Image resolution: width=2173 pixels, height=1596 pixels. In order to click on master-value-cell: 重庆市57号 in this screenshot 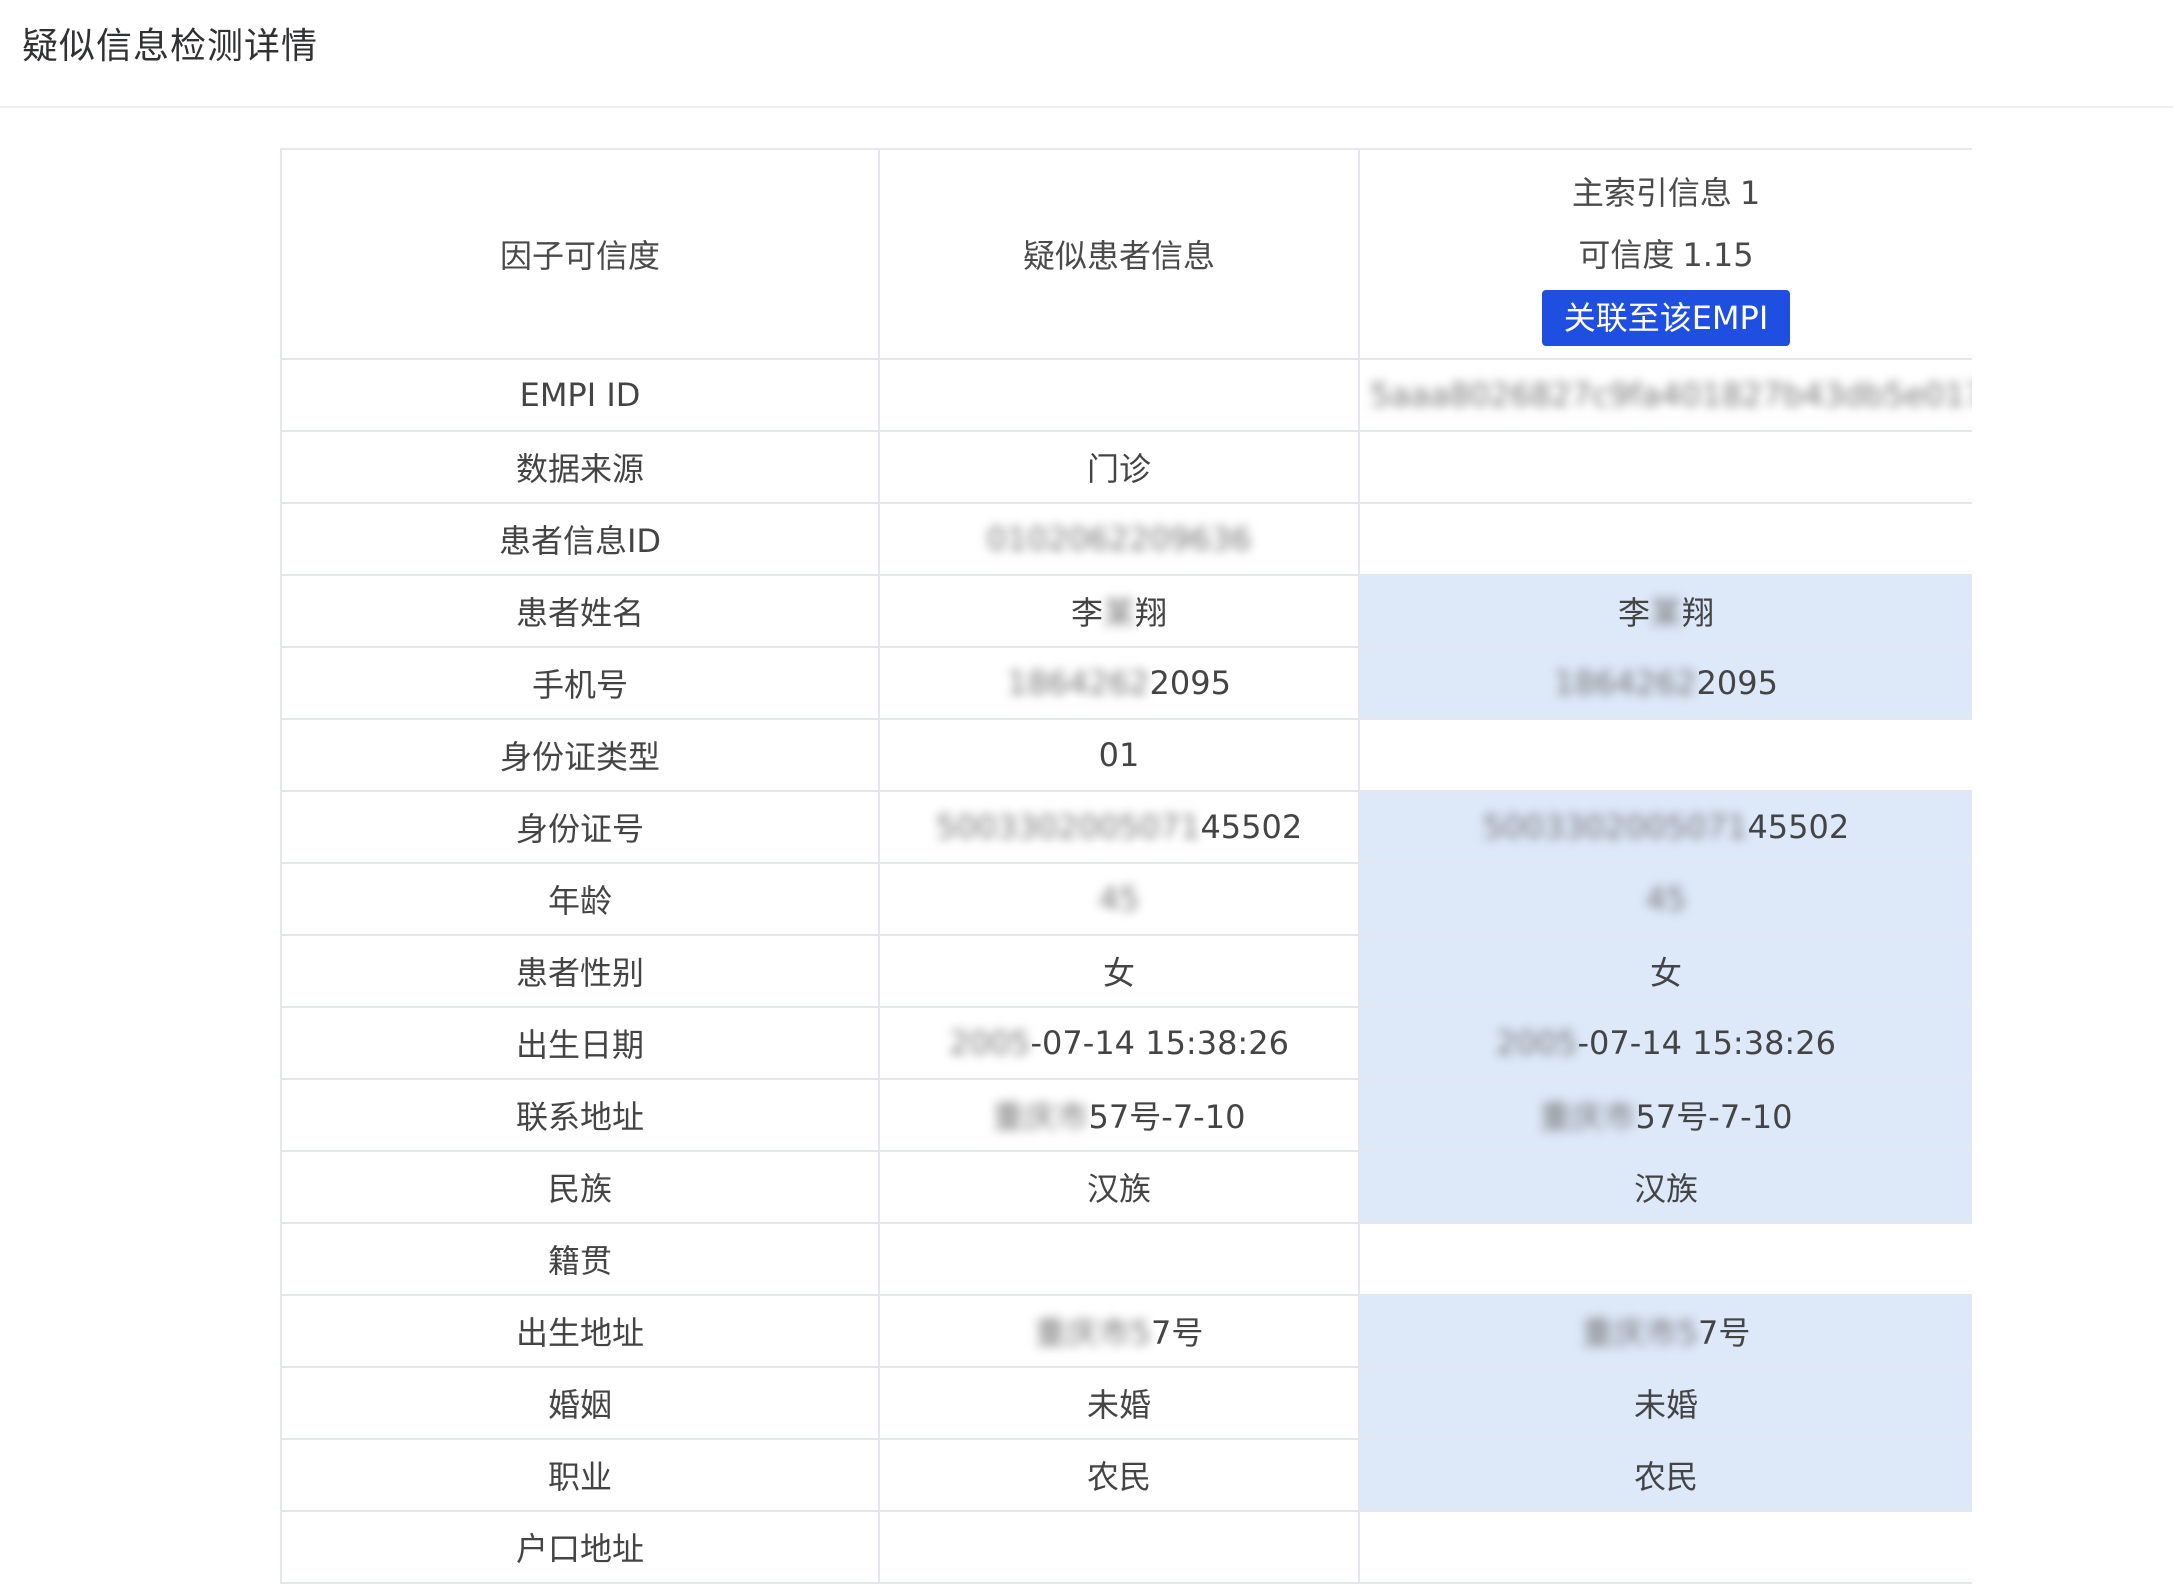, I will do `click(1665, 1331)`.